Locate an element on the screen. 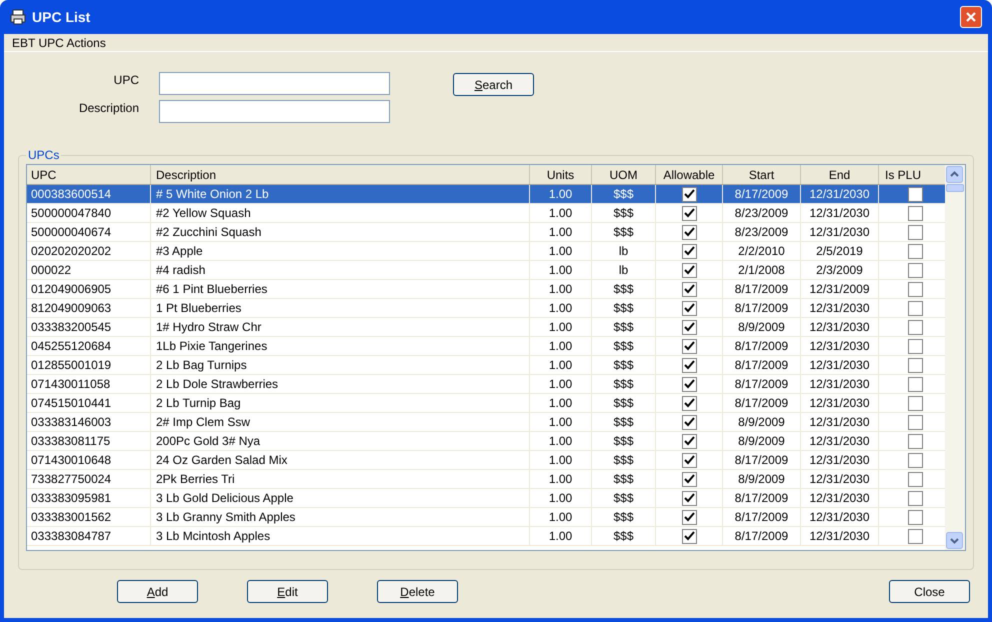 The width and height of the screenshot is (992, 622). table-row: 033383200545 1# Hydro Straw Chr 1.00 $$$ 8/9/2009 12/31/2030 is located at coordinates (486, 327).